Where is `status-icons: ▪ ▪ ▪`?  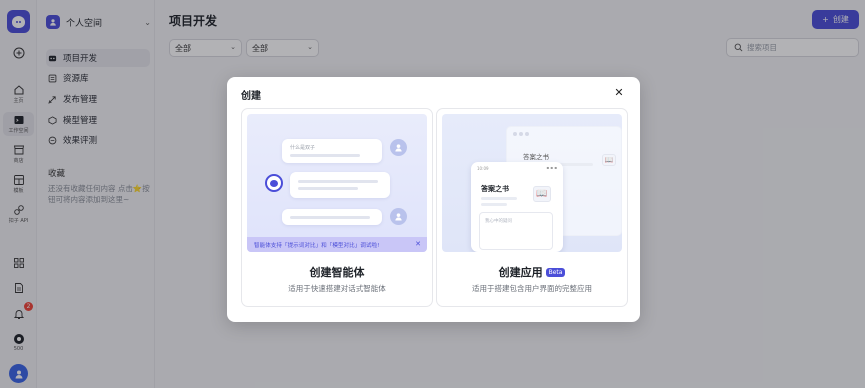 status-icons: ▪ ▪ ▪ is located at coordinates (551, 167).